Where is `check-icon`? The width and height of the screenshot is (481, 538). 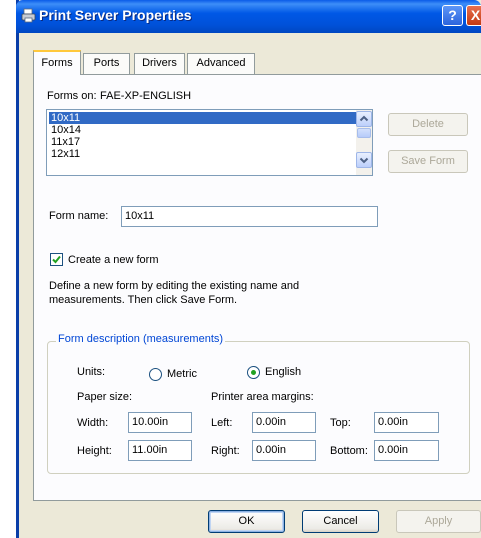
check-icon is located at coordinates (56, 259).